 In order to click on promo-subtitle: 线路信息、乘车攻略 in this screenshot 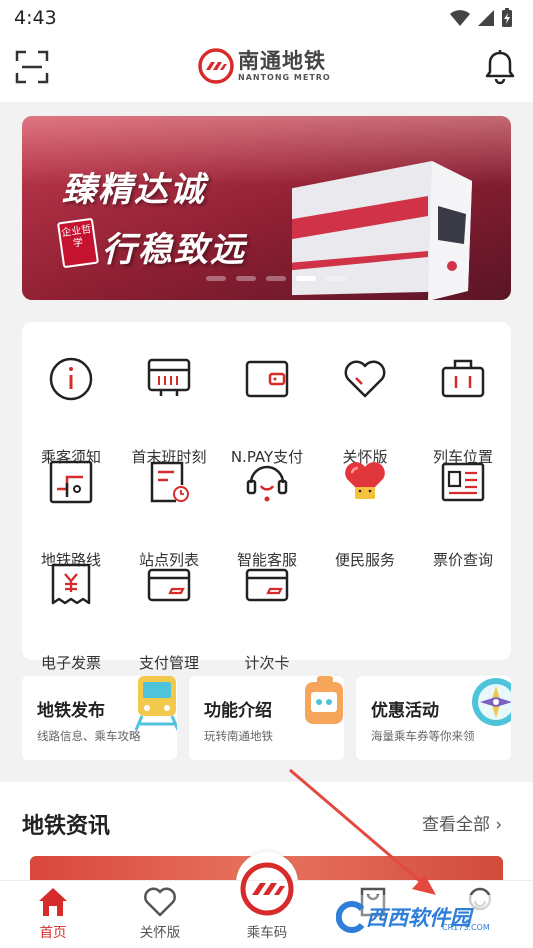, I will do `click(89, 736)`.